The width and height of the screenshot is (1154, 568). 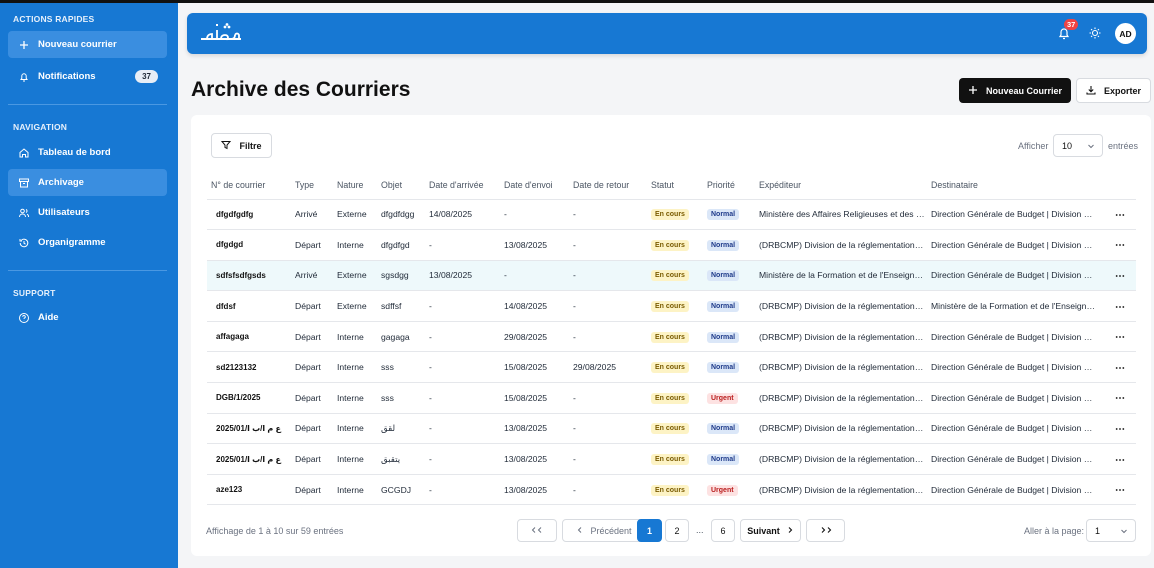 I want to click on previous-page-button: Précédent, so click(x=604, y=530).